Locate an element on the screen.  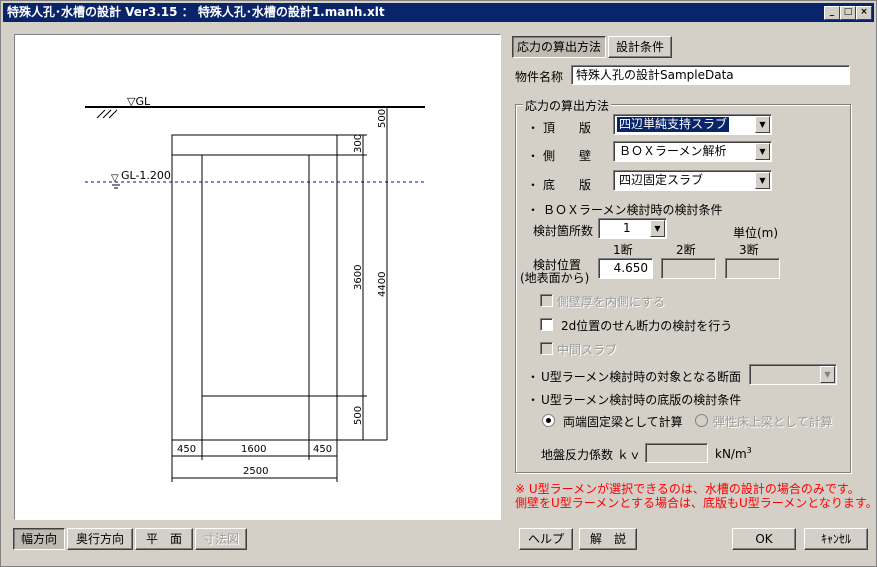
water-level-label: GL-1.200 is located at coordinates (146, 175).